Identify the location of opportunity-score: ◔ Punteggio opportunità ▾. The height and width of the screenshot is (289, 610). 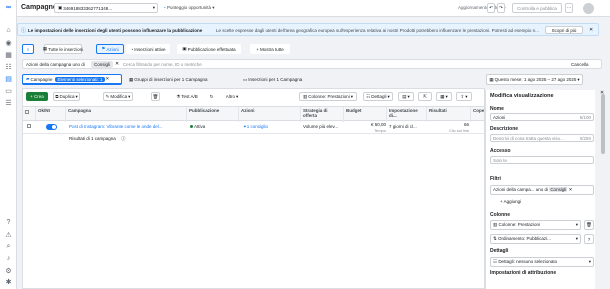
(189, 8).